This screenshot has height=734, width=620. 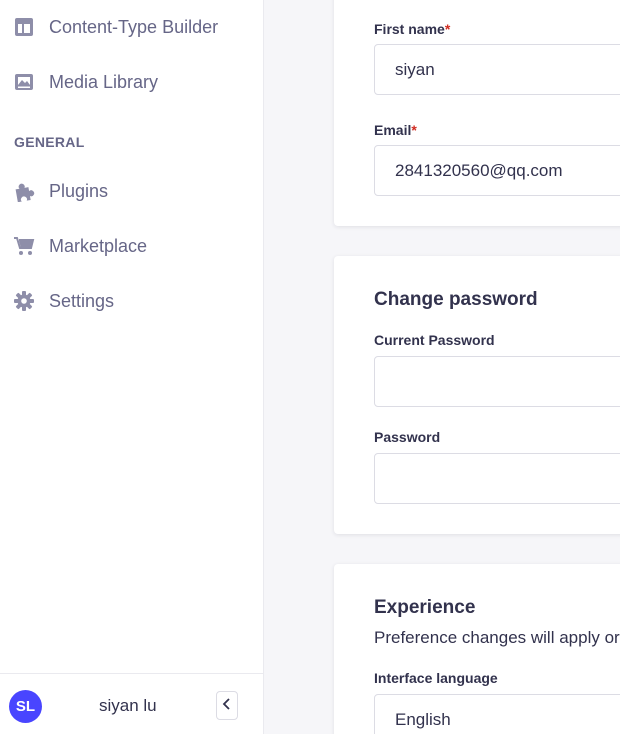 What do you see at coordinates (407, 437) in the screenshot?
I see `password-label: Password` at bounding box center [407, 437].